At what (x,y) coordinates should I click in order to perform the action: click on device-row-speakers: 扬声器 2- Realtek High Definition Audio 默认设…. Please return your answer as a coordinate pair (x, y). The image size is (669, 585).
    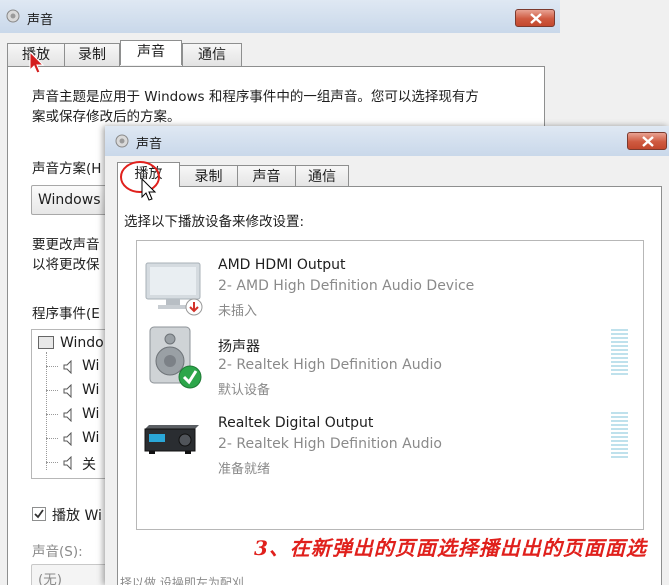
    Looking at the image, I should click on (390, 361).